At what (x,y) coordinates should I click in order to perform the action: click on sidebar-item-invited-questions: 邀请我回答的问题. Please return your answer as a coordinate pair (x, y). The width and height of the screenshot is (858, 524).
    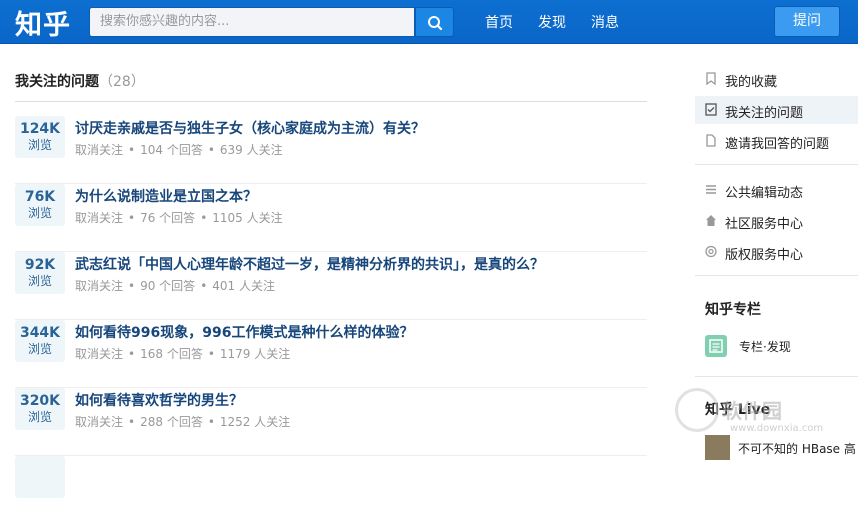
    Looking at the image, I should click on (776, 141).